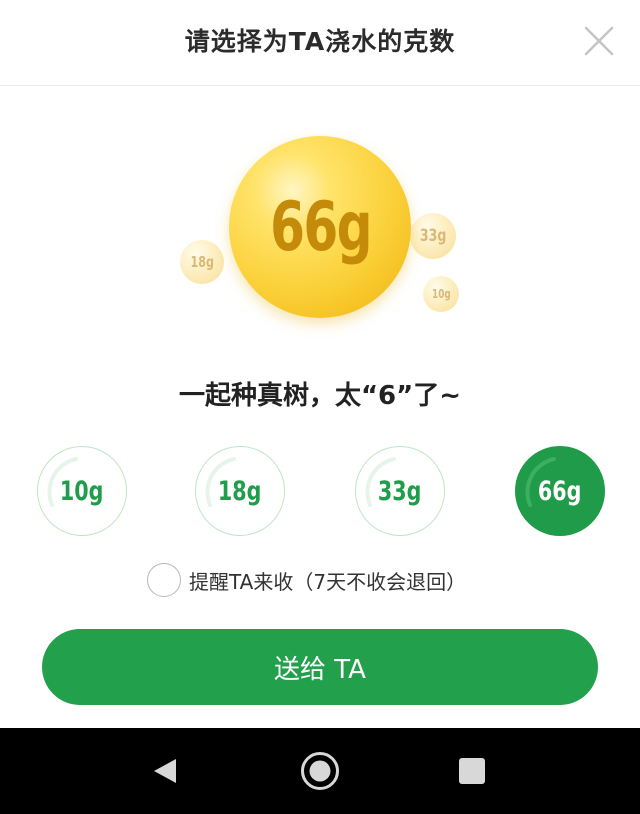 This screenshot has height=814, width=640. Describe the element at coordinates (320, 667) in the screenshot. I see `send-button: 送给 TA` at that location.